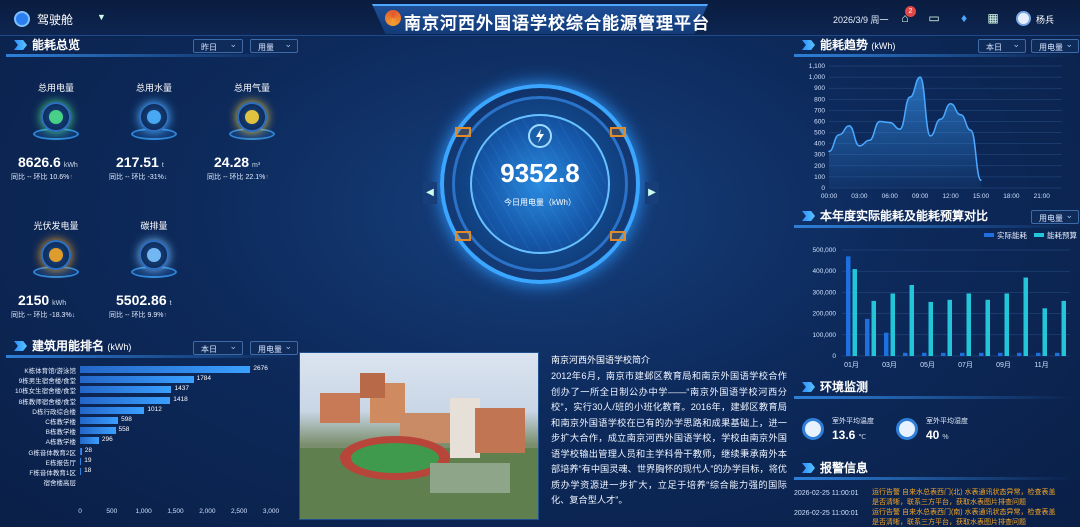 The width and height of the screenshot is (1080, 527). What do you see at coordinates (88, 470) in the screenshot?
I see `ranking-bar-value: 18` at bounding box center [88, 470].